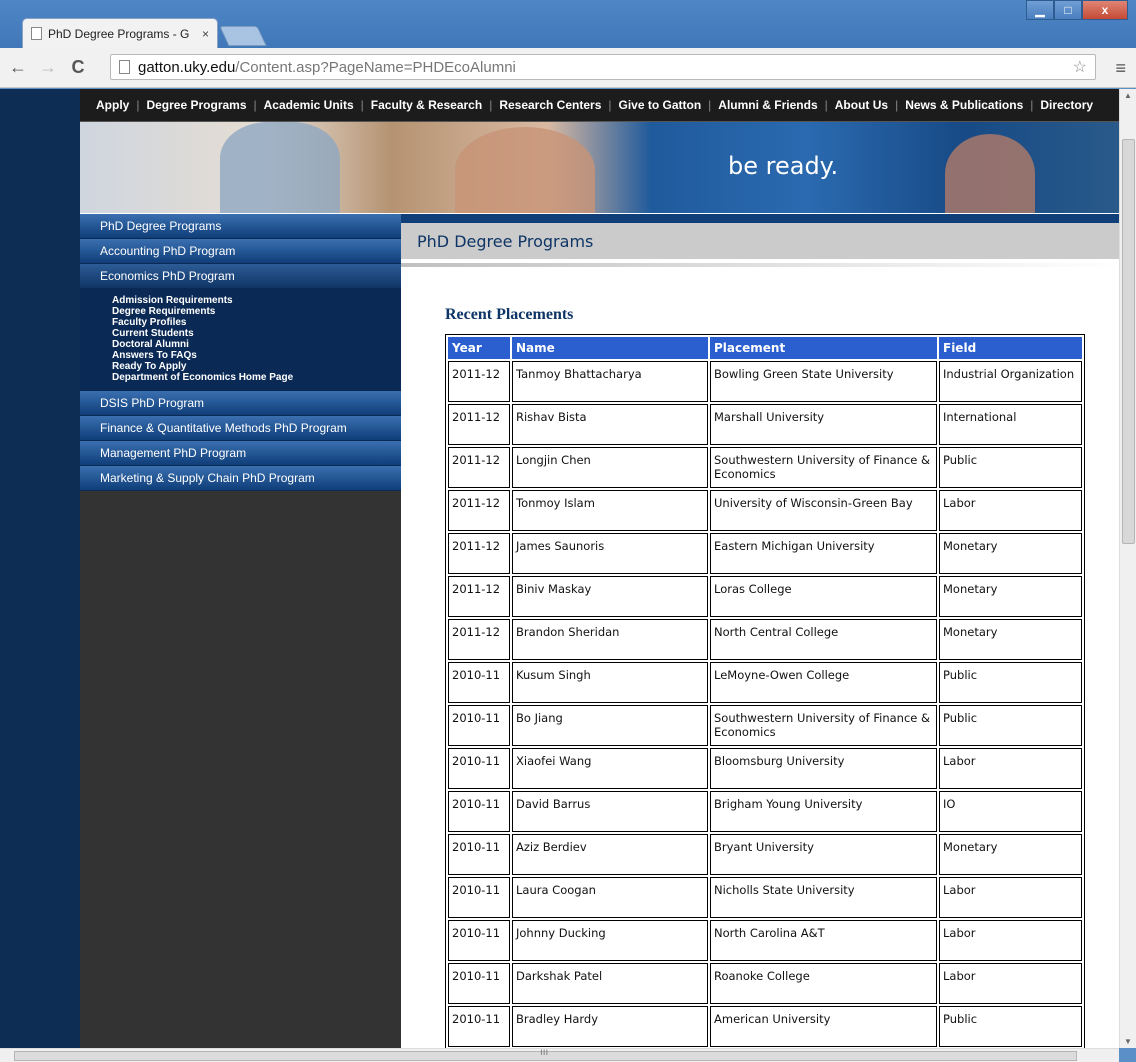  I want to click on cell-name: Johnny Ducking, so click(610, 940).